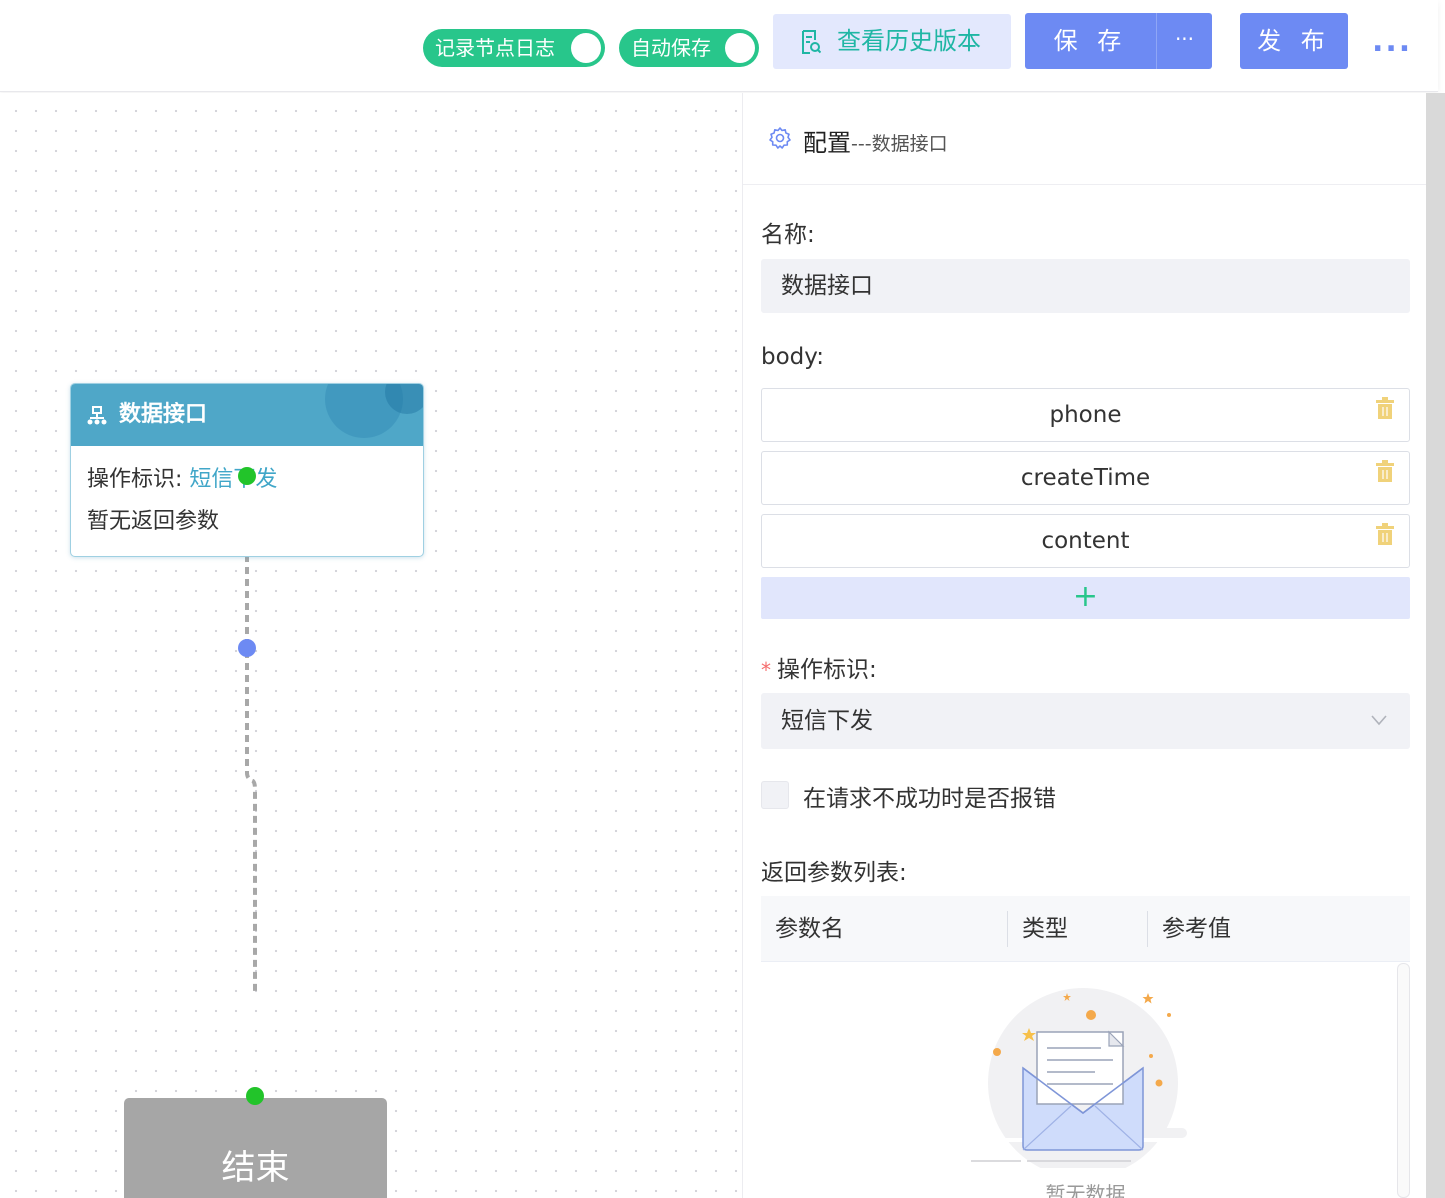  What do you see at coordinates (1196, 929) in the screenshot?
I see `column-header-reference: 参考值` at bounding box center [1196, 929].